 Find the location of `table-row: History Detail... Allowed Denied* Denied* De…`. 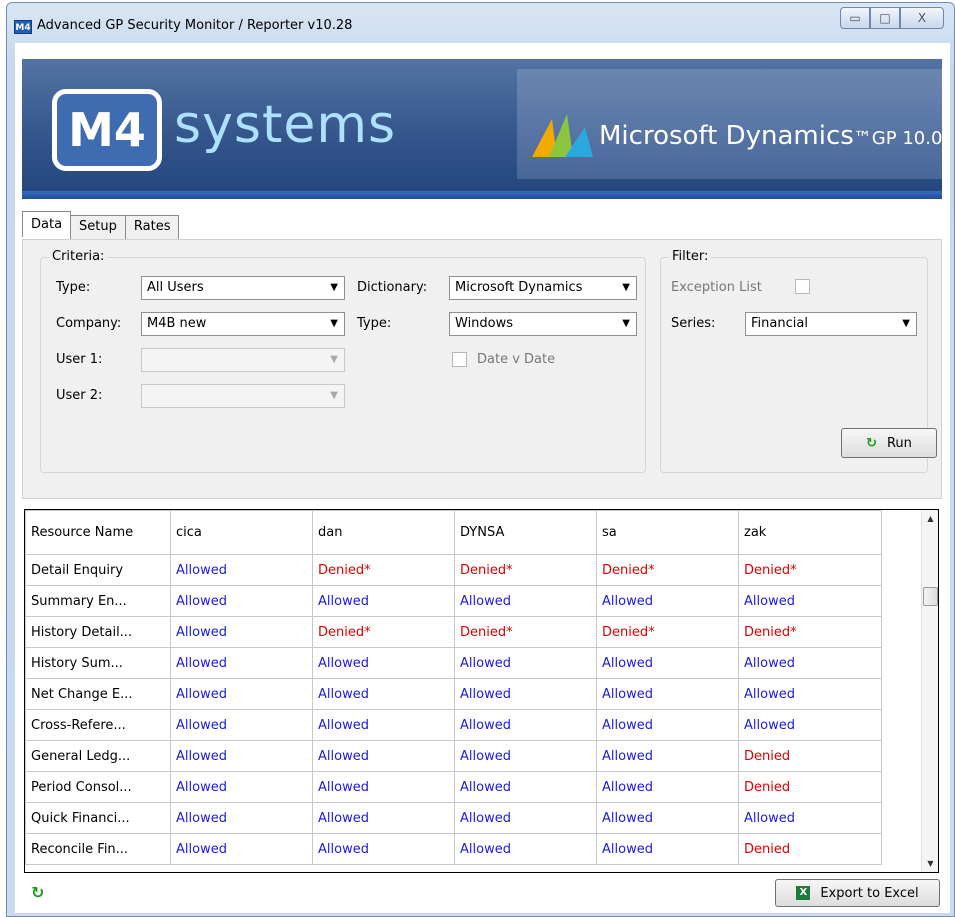

table-row: History Detail... Allowed Denied* Denied* De… is located at coordinates (453, 632).